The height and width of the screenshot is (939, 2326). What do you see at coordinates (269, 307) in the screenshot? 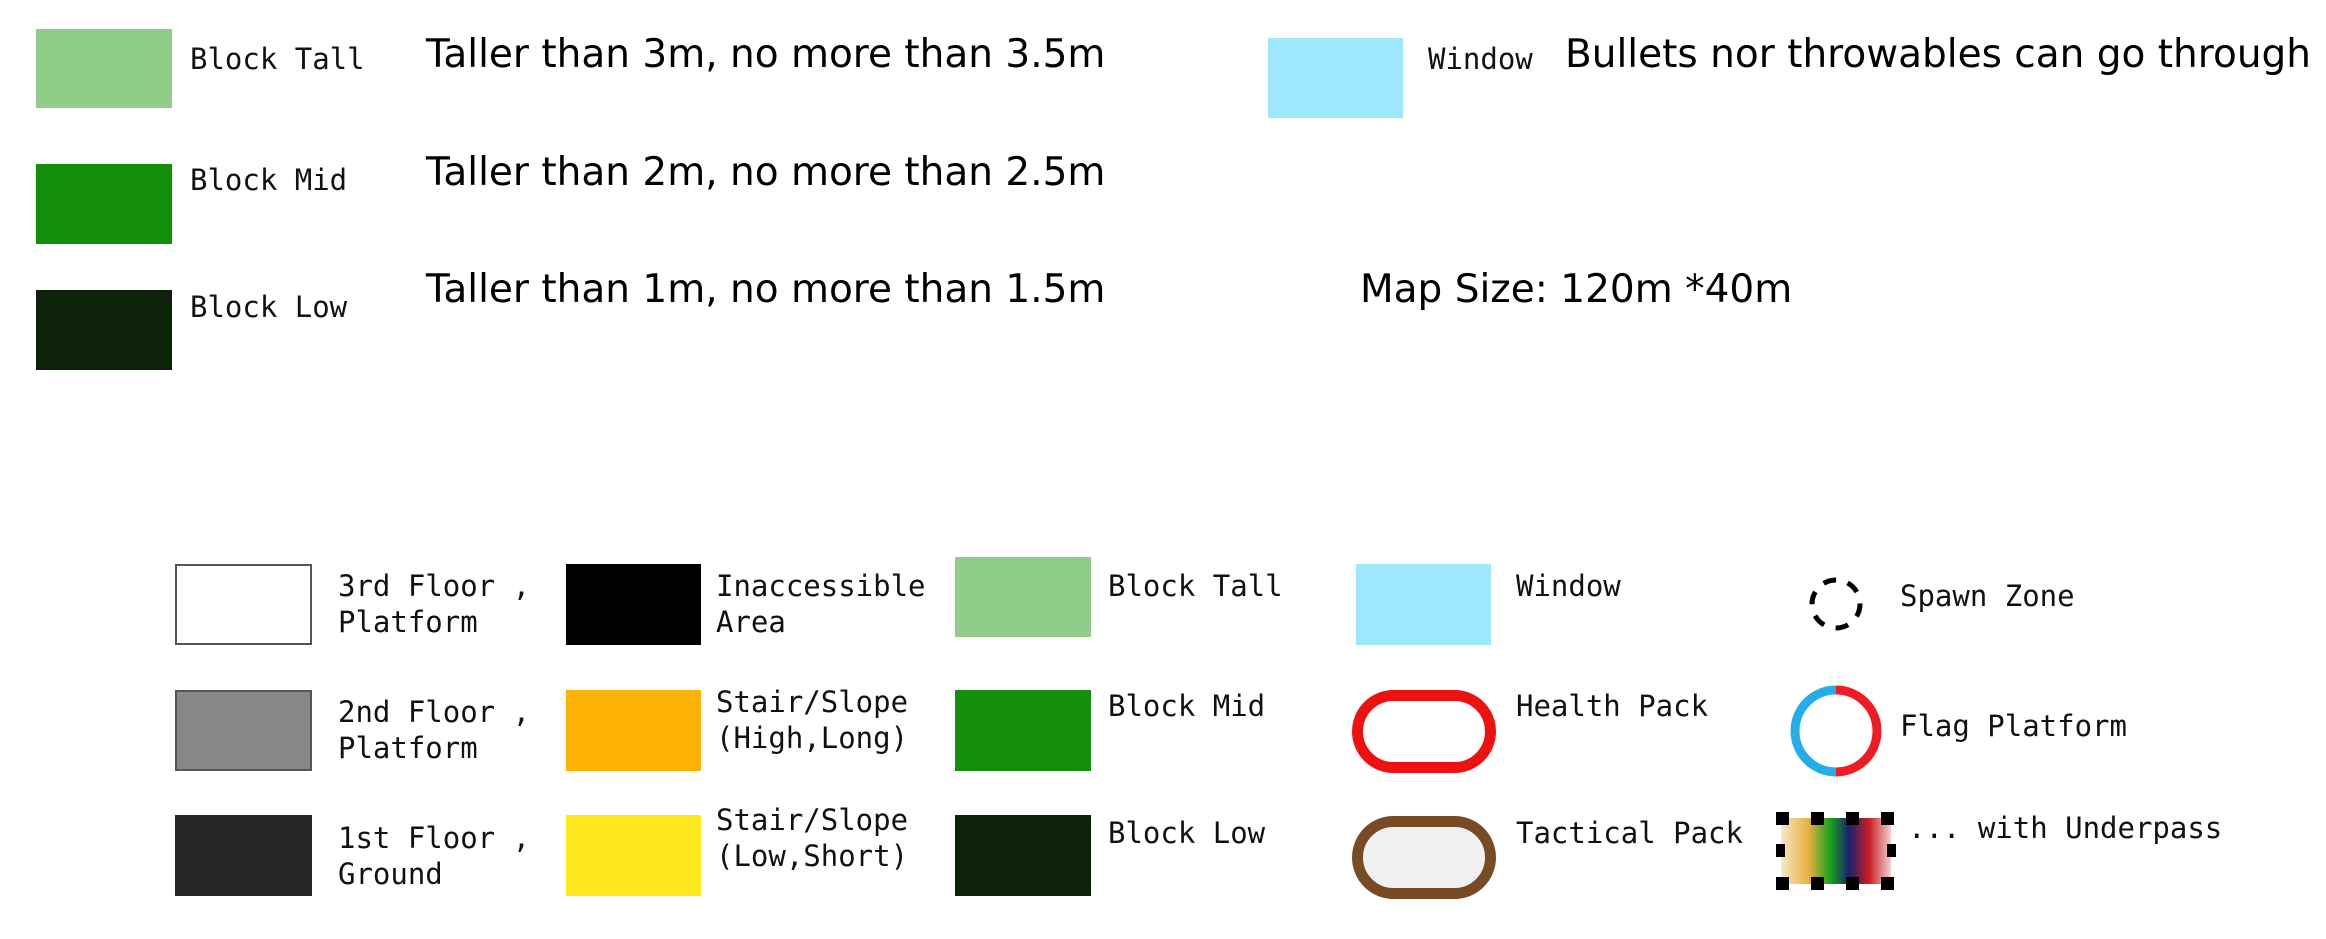
I see `block-low-label: Block Low` at bounding box center [269, 307].